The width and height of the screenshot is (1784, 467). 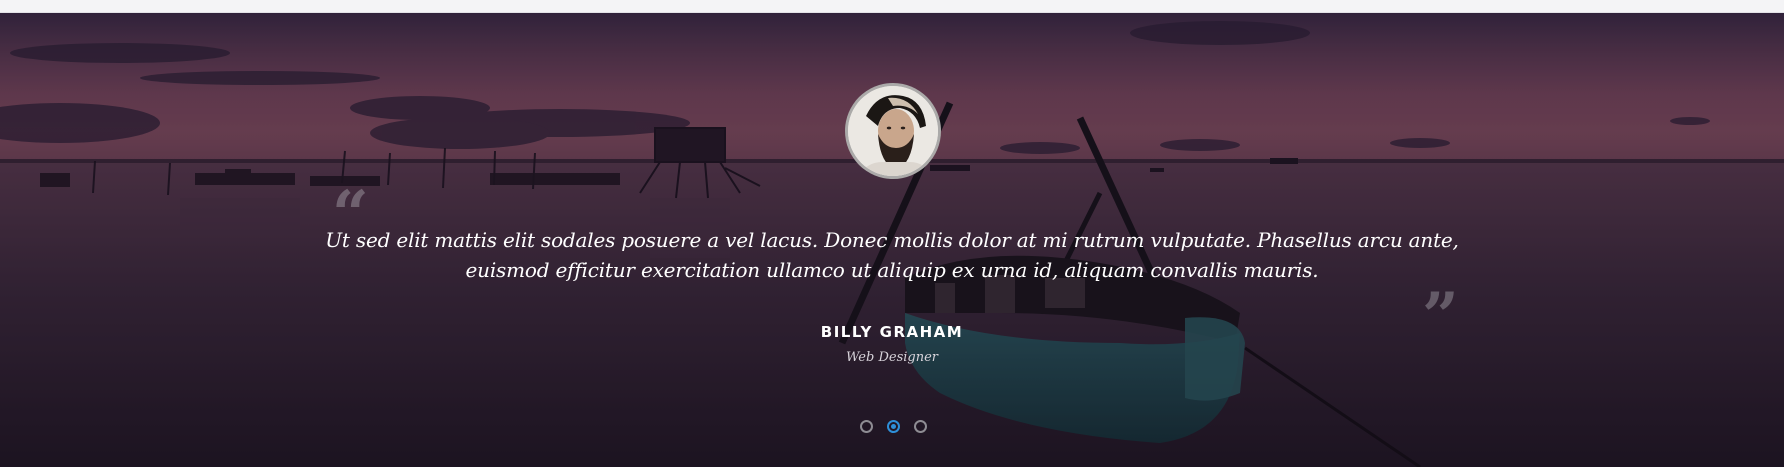 What do you see at coordinates (892, 6) in the screenshot?
I see `top-bar` at bounding box center [892, 6].